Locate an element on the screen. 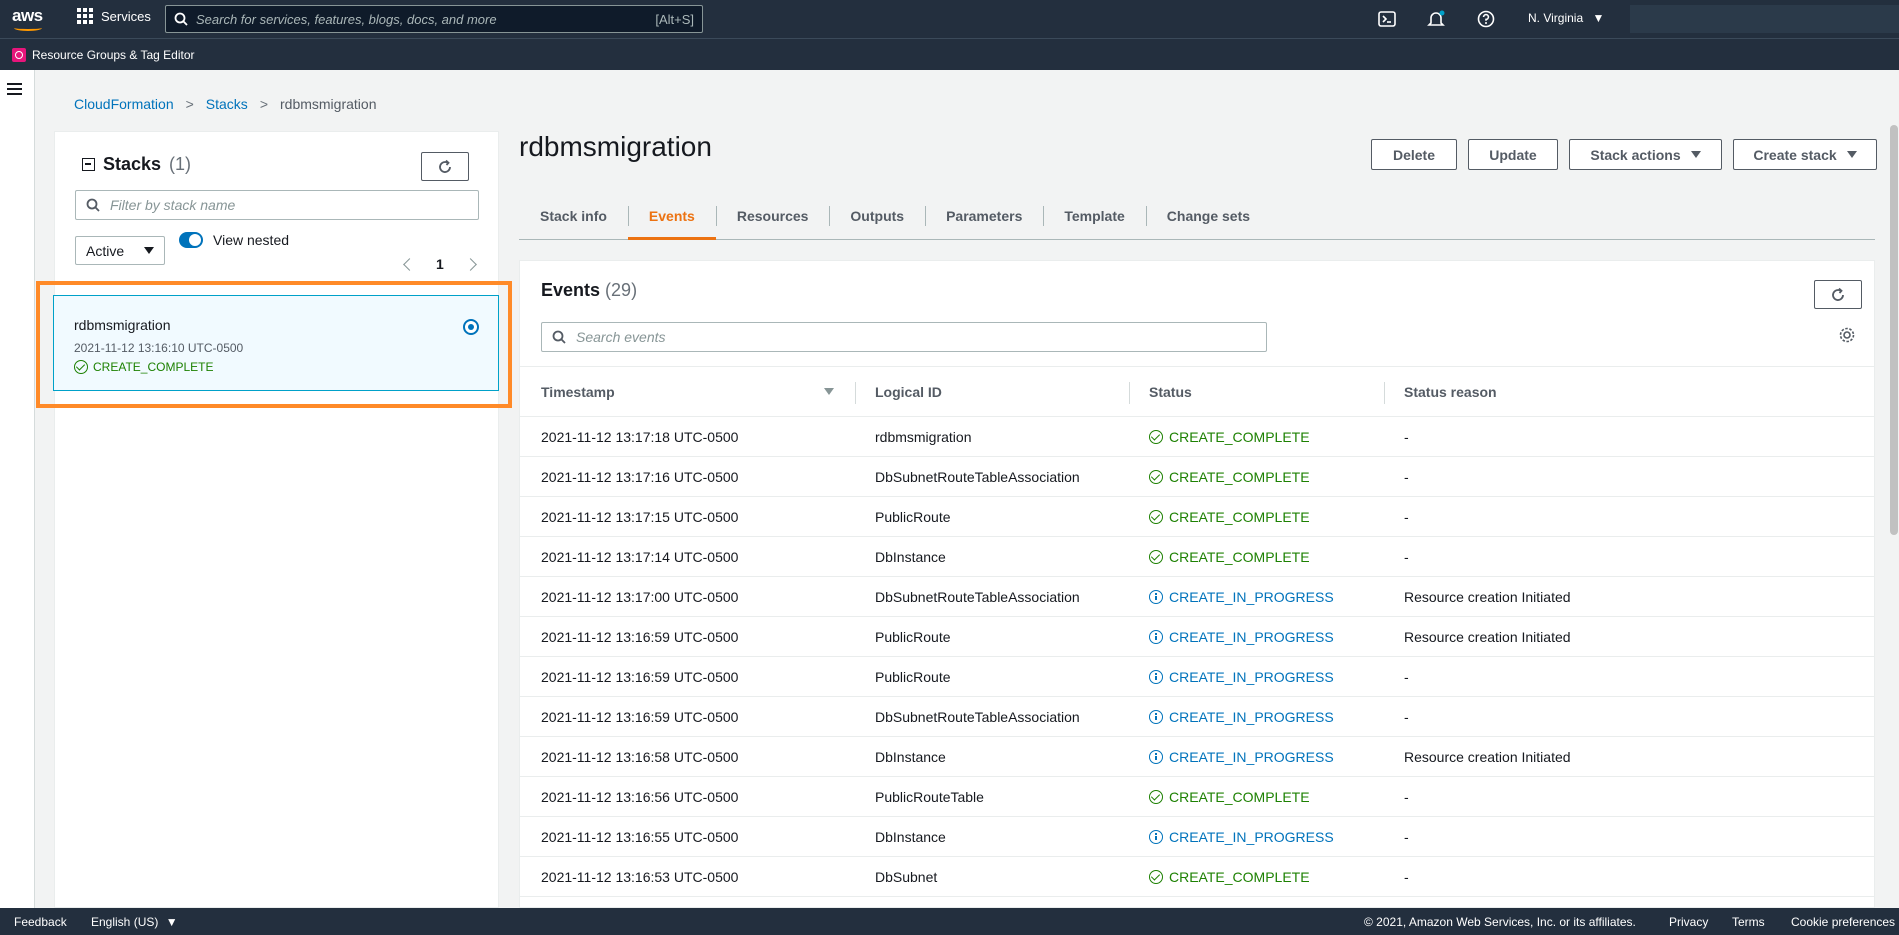  event-timestamp: 2021-11-12 13:16:55 UTC-0500 is located at coordinates (640, 836).